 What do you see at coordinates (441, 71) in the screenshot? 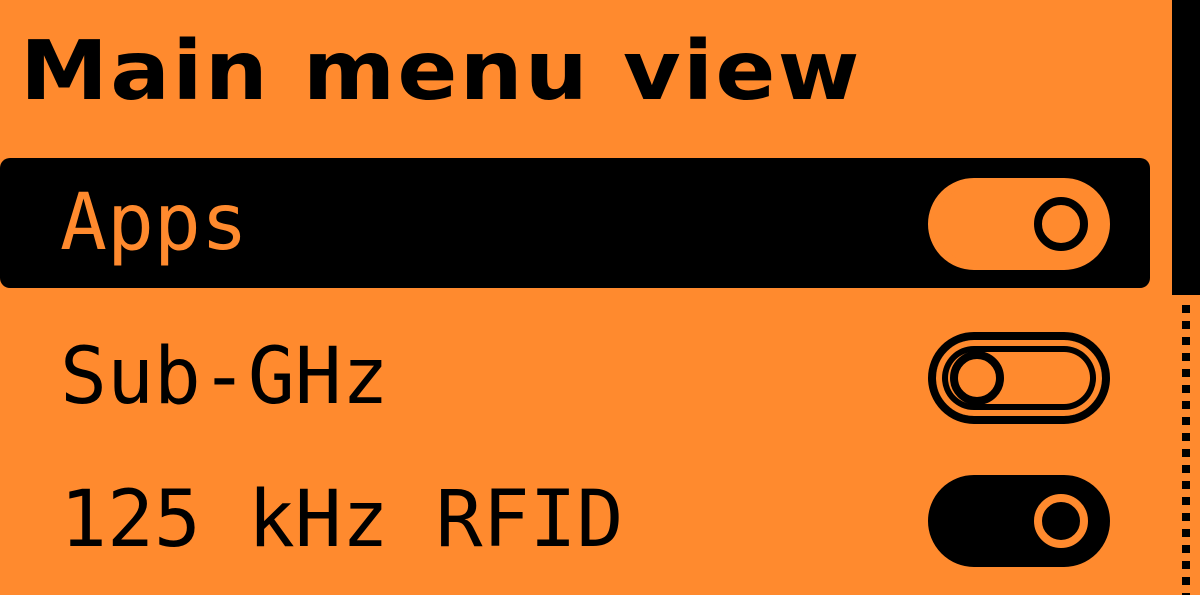
I see `page-title: Main menu view` at bounding box center [441, 71].